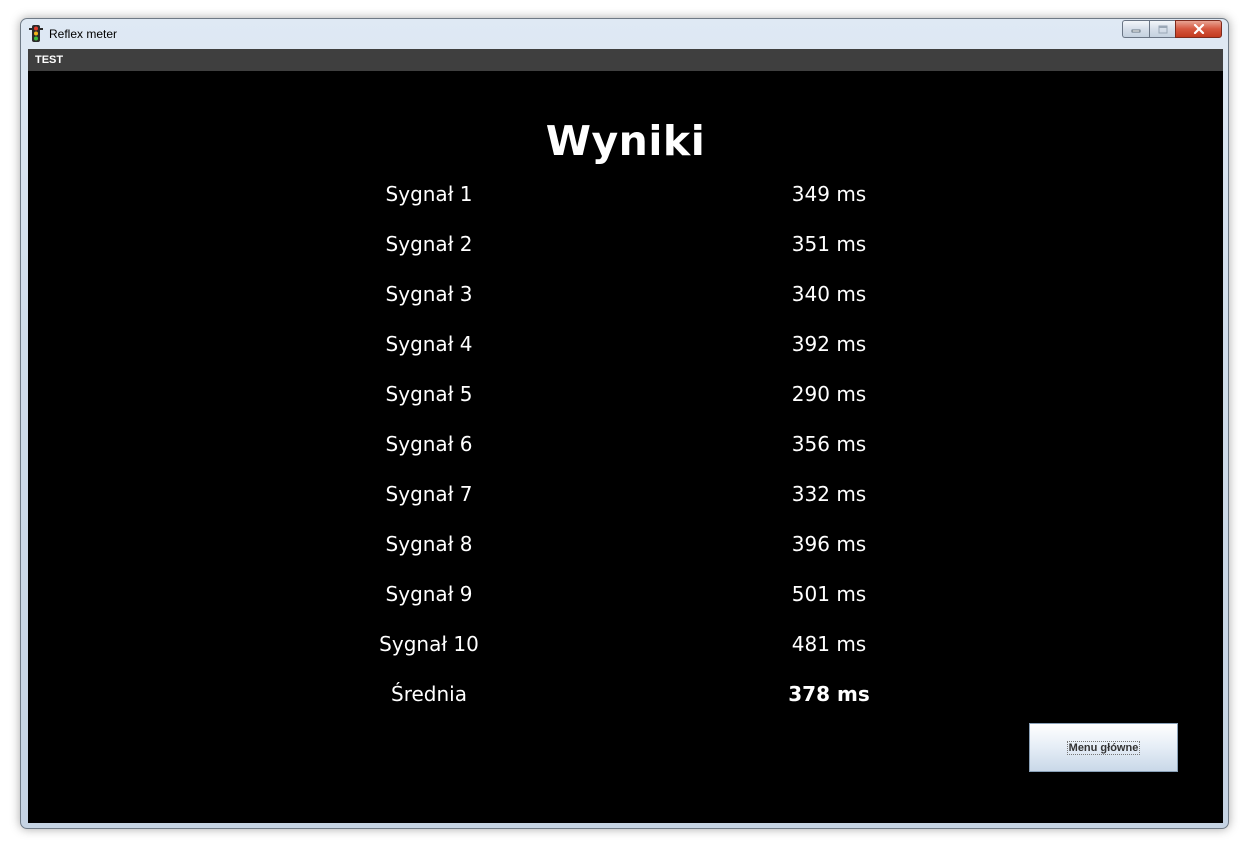 The image size is (1251, 852). I want to click on result-row: Sygnał 6 356 ms, so click(625, 454).